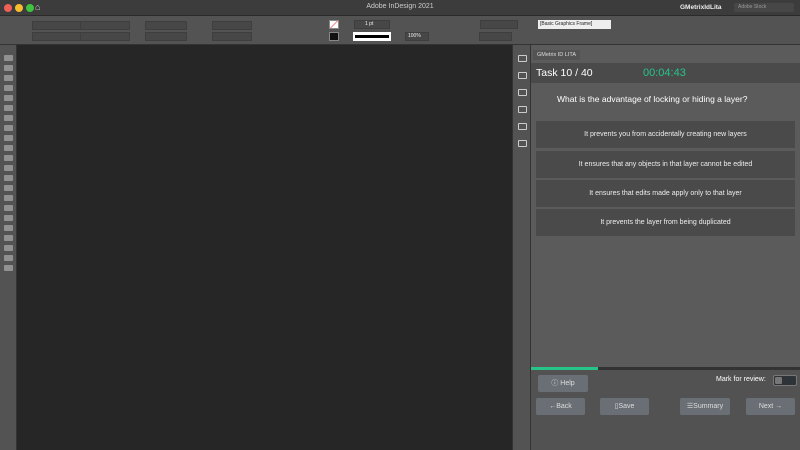  What do you see at coordinates (8, 158) in the screenshot?
I see `rectangle-tool-icon` at bounding box center [8, 158].